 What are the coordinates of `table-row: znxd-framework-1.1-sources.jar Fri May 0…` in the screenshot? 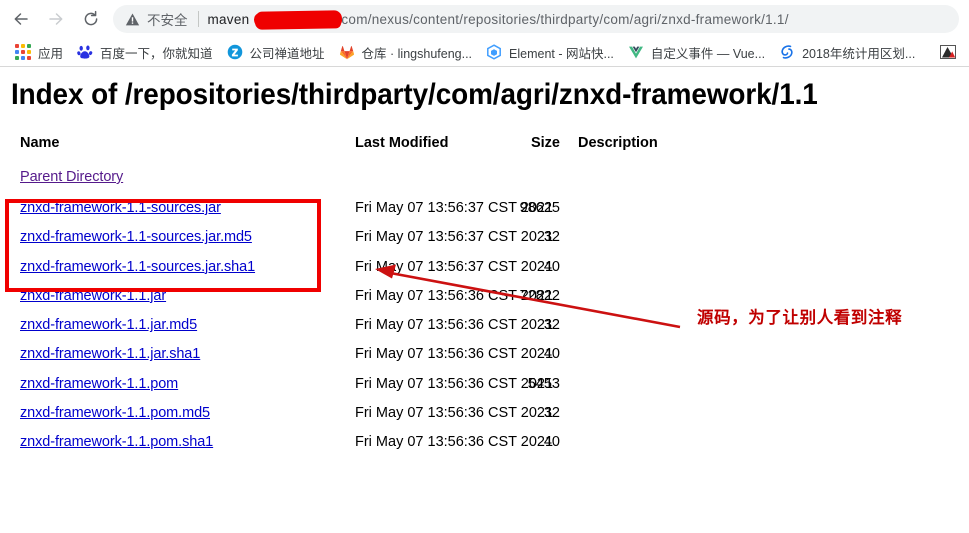 It's located at (484, 214).